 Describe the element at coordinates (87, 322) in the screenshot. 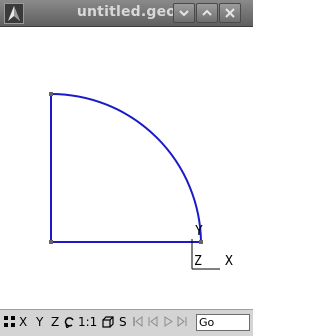

I see `scale-button: 1:1` at that location.